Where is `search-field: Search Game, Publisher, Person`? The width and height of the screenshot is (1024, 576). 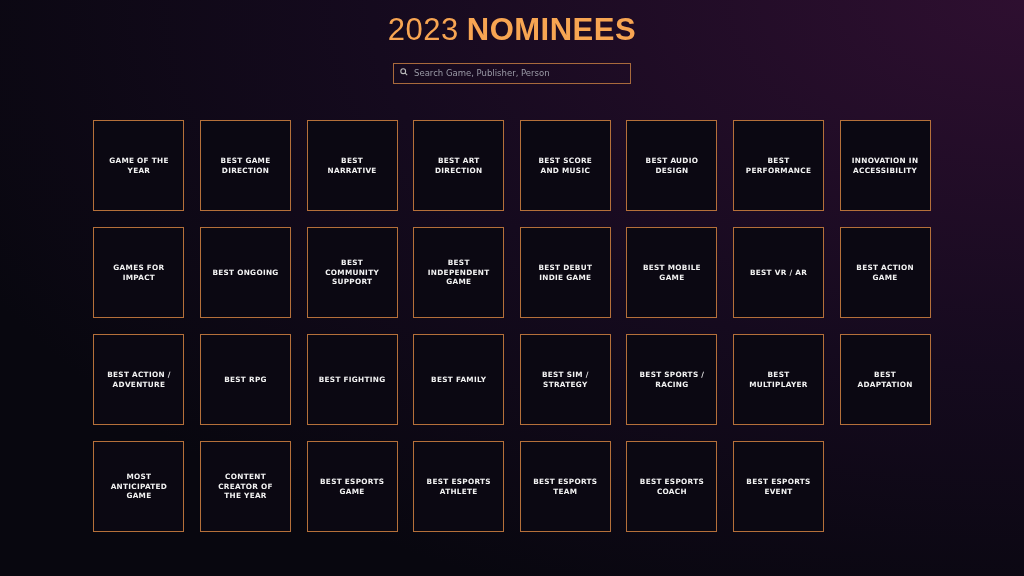 search-field: Search Game, Publisher, Person is located at coordinates (512, 73).